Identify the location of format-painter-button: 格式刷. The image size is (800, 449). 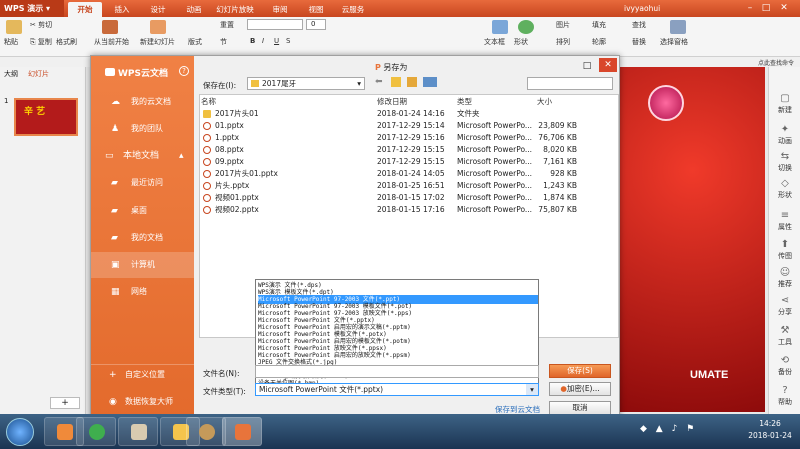
(66, 42).